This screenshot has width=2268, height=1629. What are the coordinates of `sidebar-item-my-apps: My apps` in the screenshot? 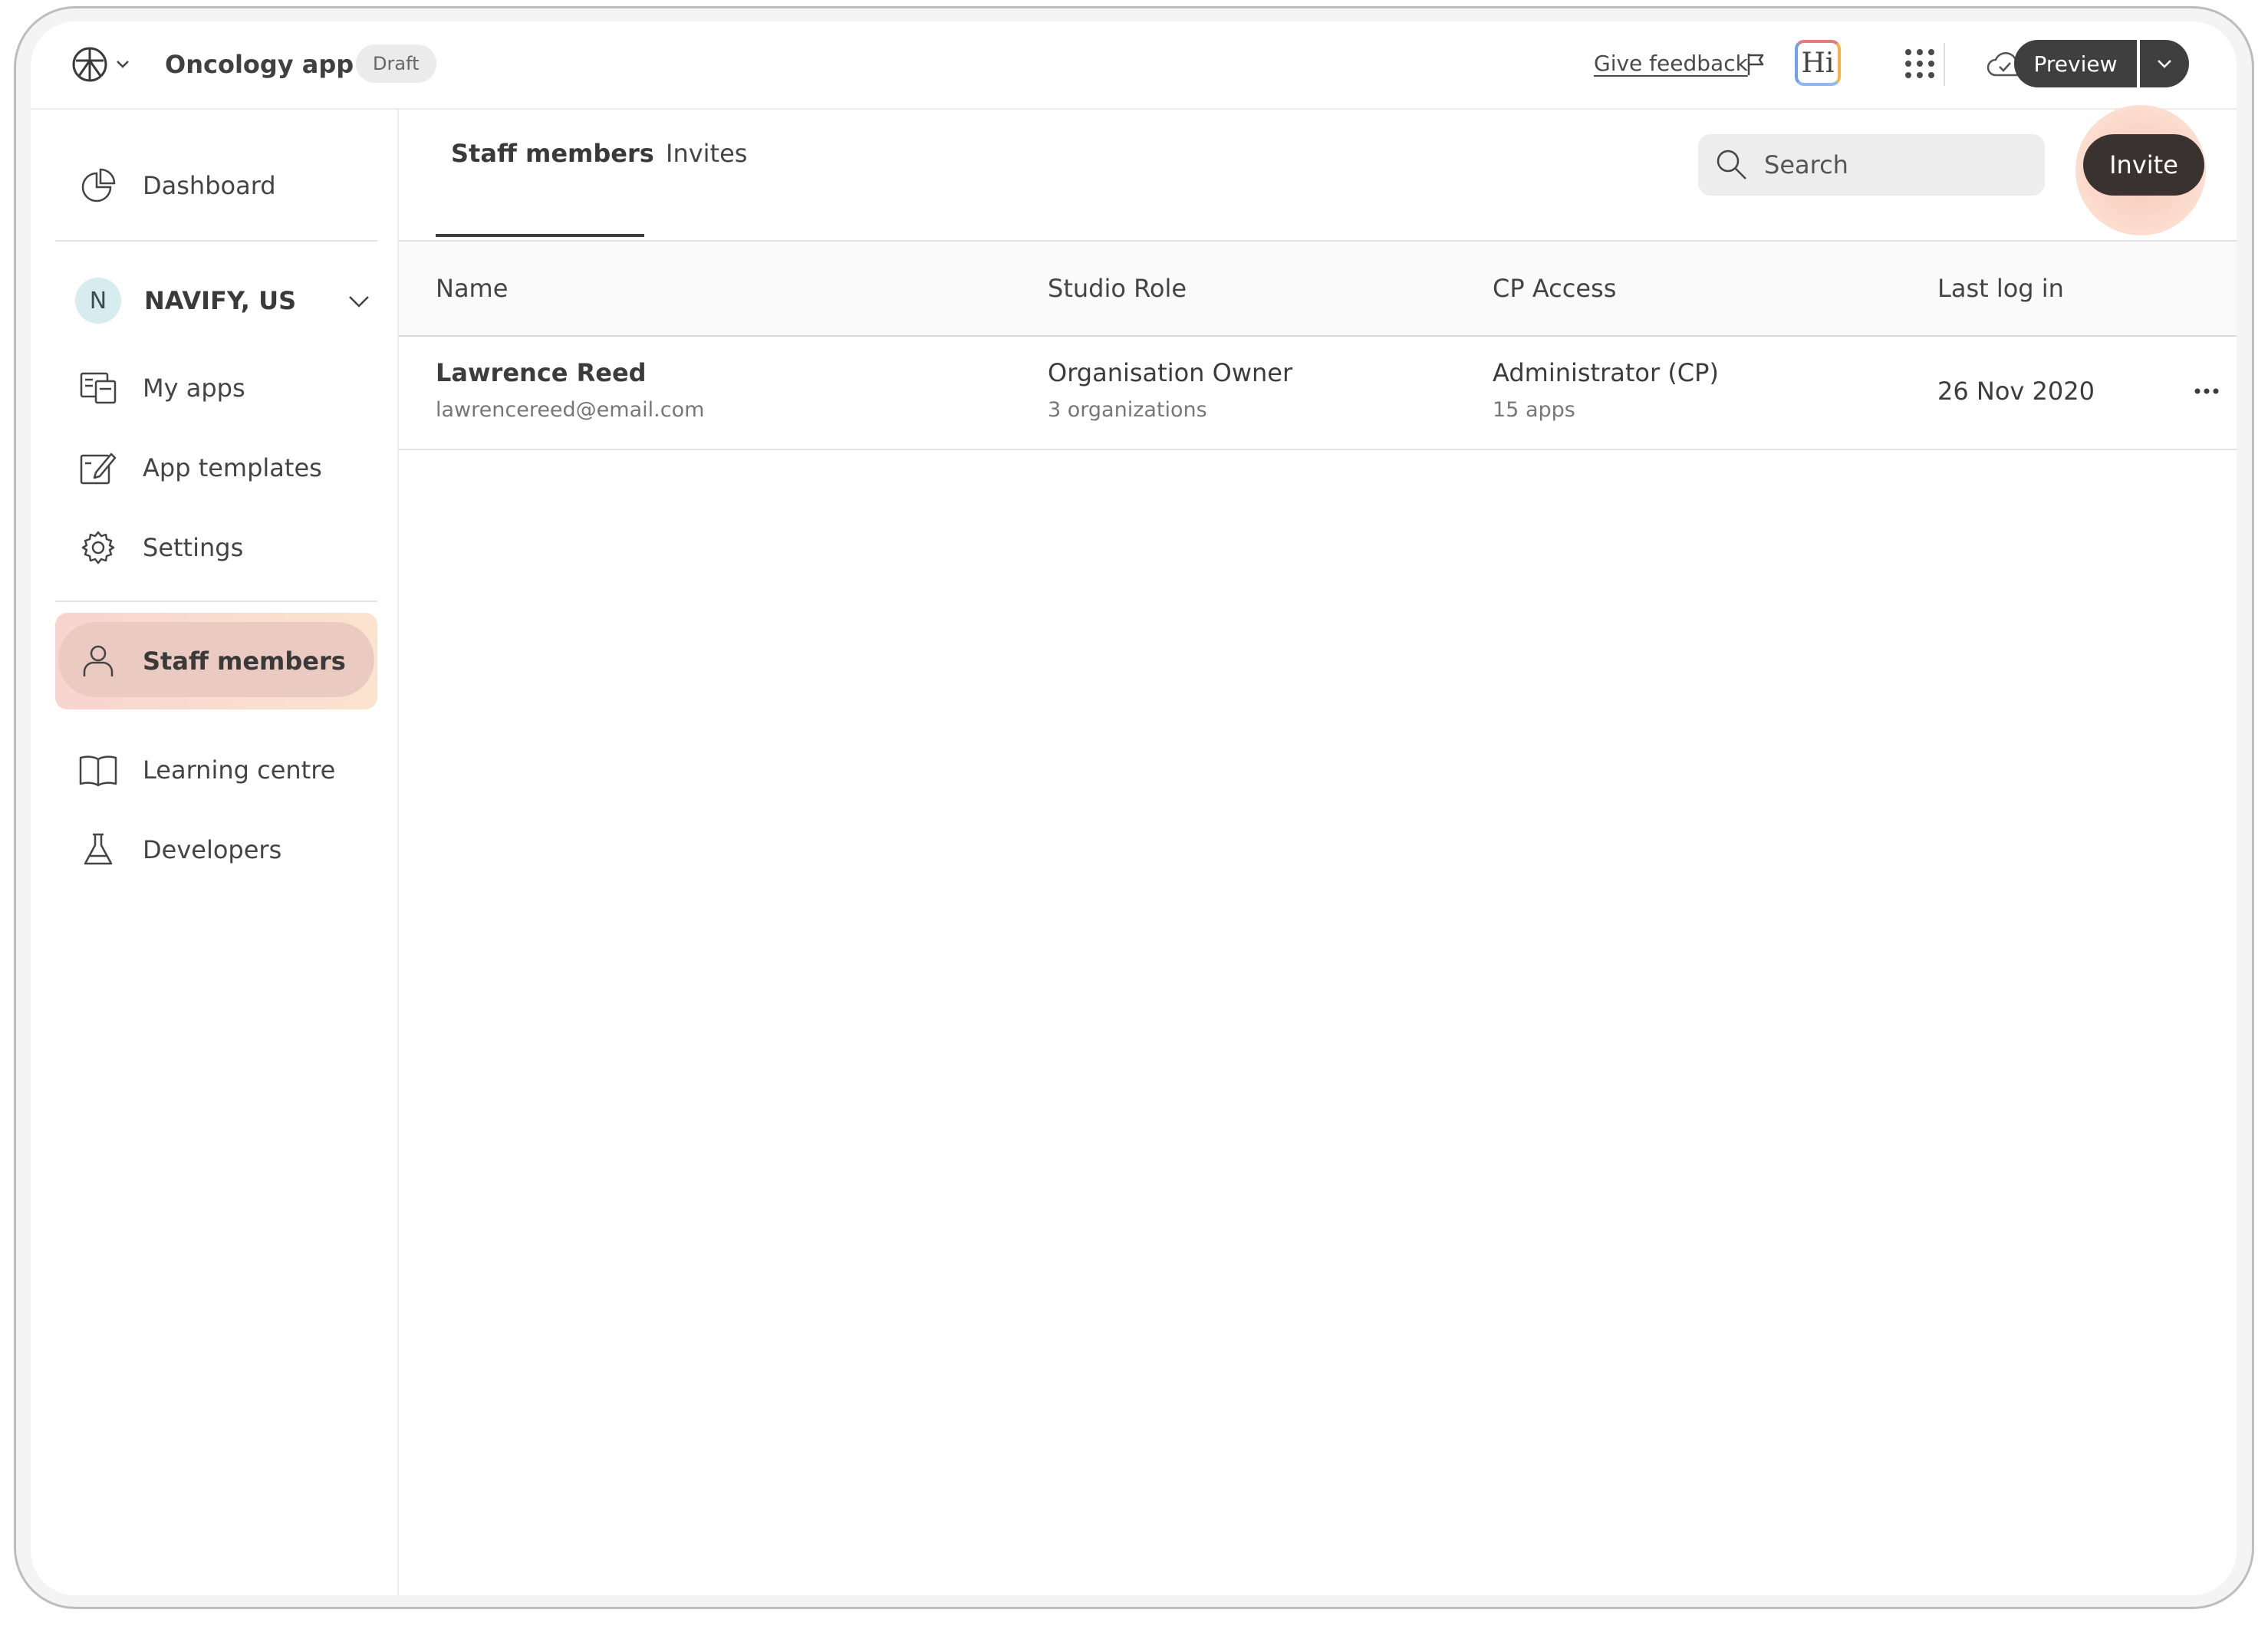 It's located at (216, 388).